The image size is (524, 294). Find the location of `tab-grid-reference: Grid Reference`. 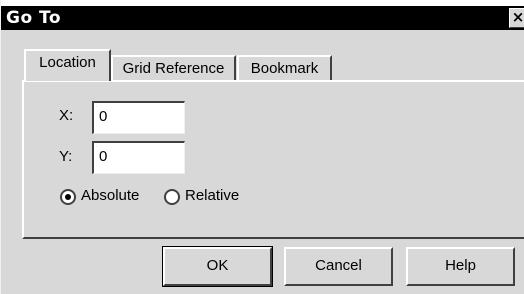

tab-grid-reference: Grid Reference is located at coordinates (173, 68).